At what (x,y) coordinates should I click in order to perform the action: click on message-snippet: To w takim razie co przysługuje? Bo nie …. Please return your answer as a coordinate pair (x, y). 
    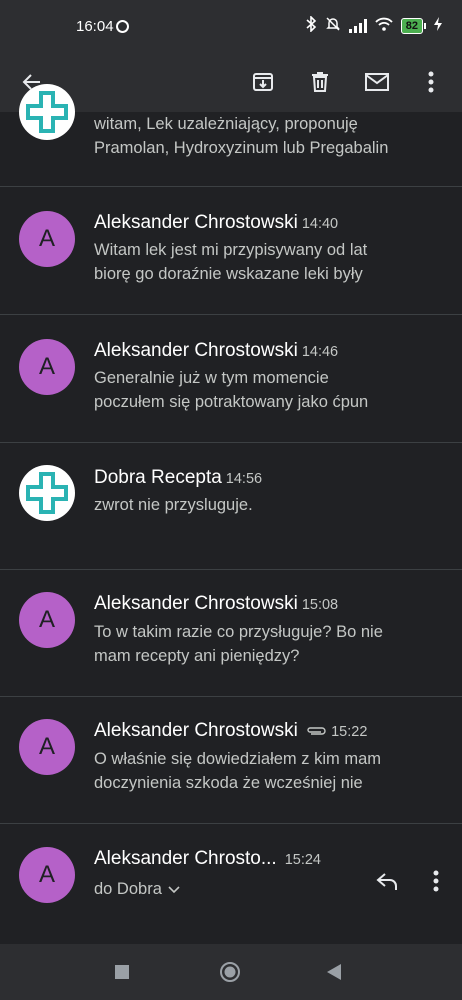
    Looking at the image, I should click on (238, 644).